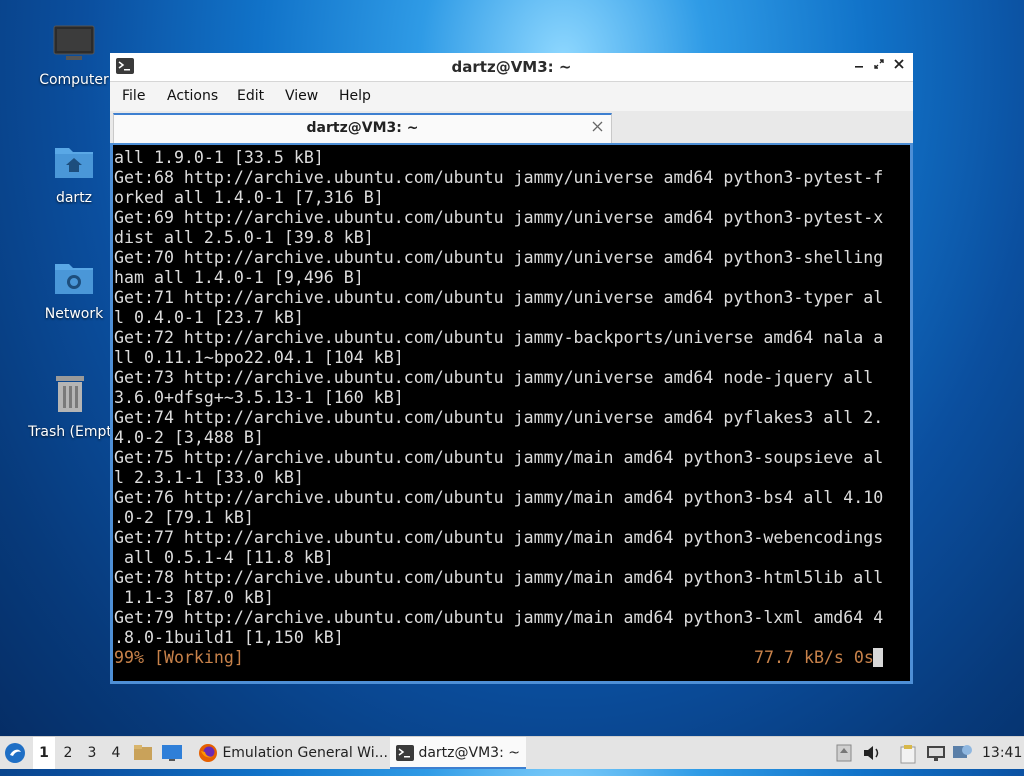 This screenshot has width=1024, height=776. Describe the element at coordinates (192, 96) in the screenshot. I see `menu-actions: Actions` at that location.